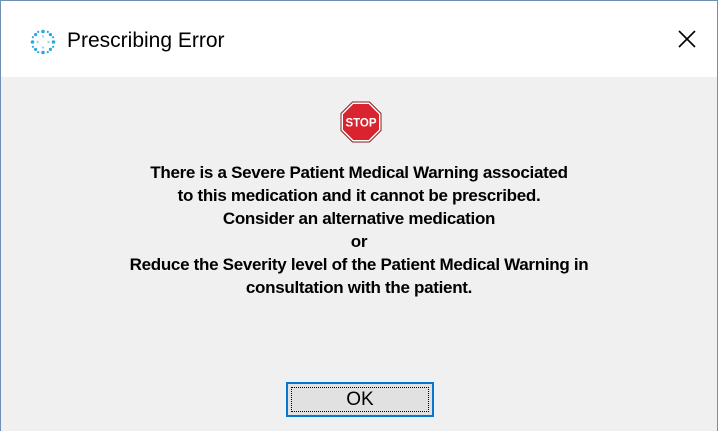 The width and height of the screenshot is (718, 431). Describe the element at coordinates (359, 287) in the screenshot. I see `message-line-6: consultation with the patient.` at that location.